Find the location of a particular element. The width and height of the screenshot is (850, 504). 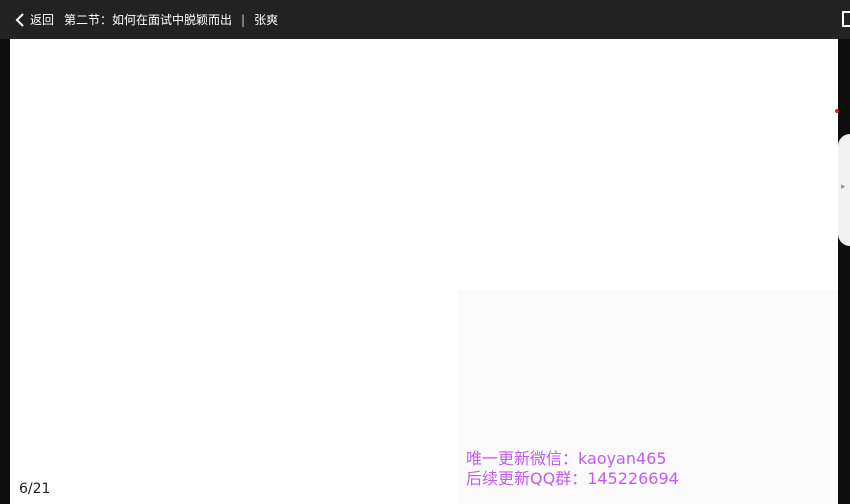

lesson-title: 第二节：如何在面试中脱颖而出 is located at coordinates (148, 20).